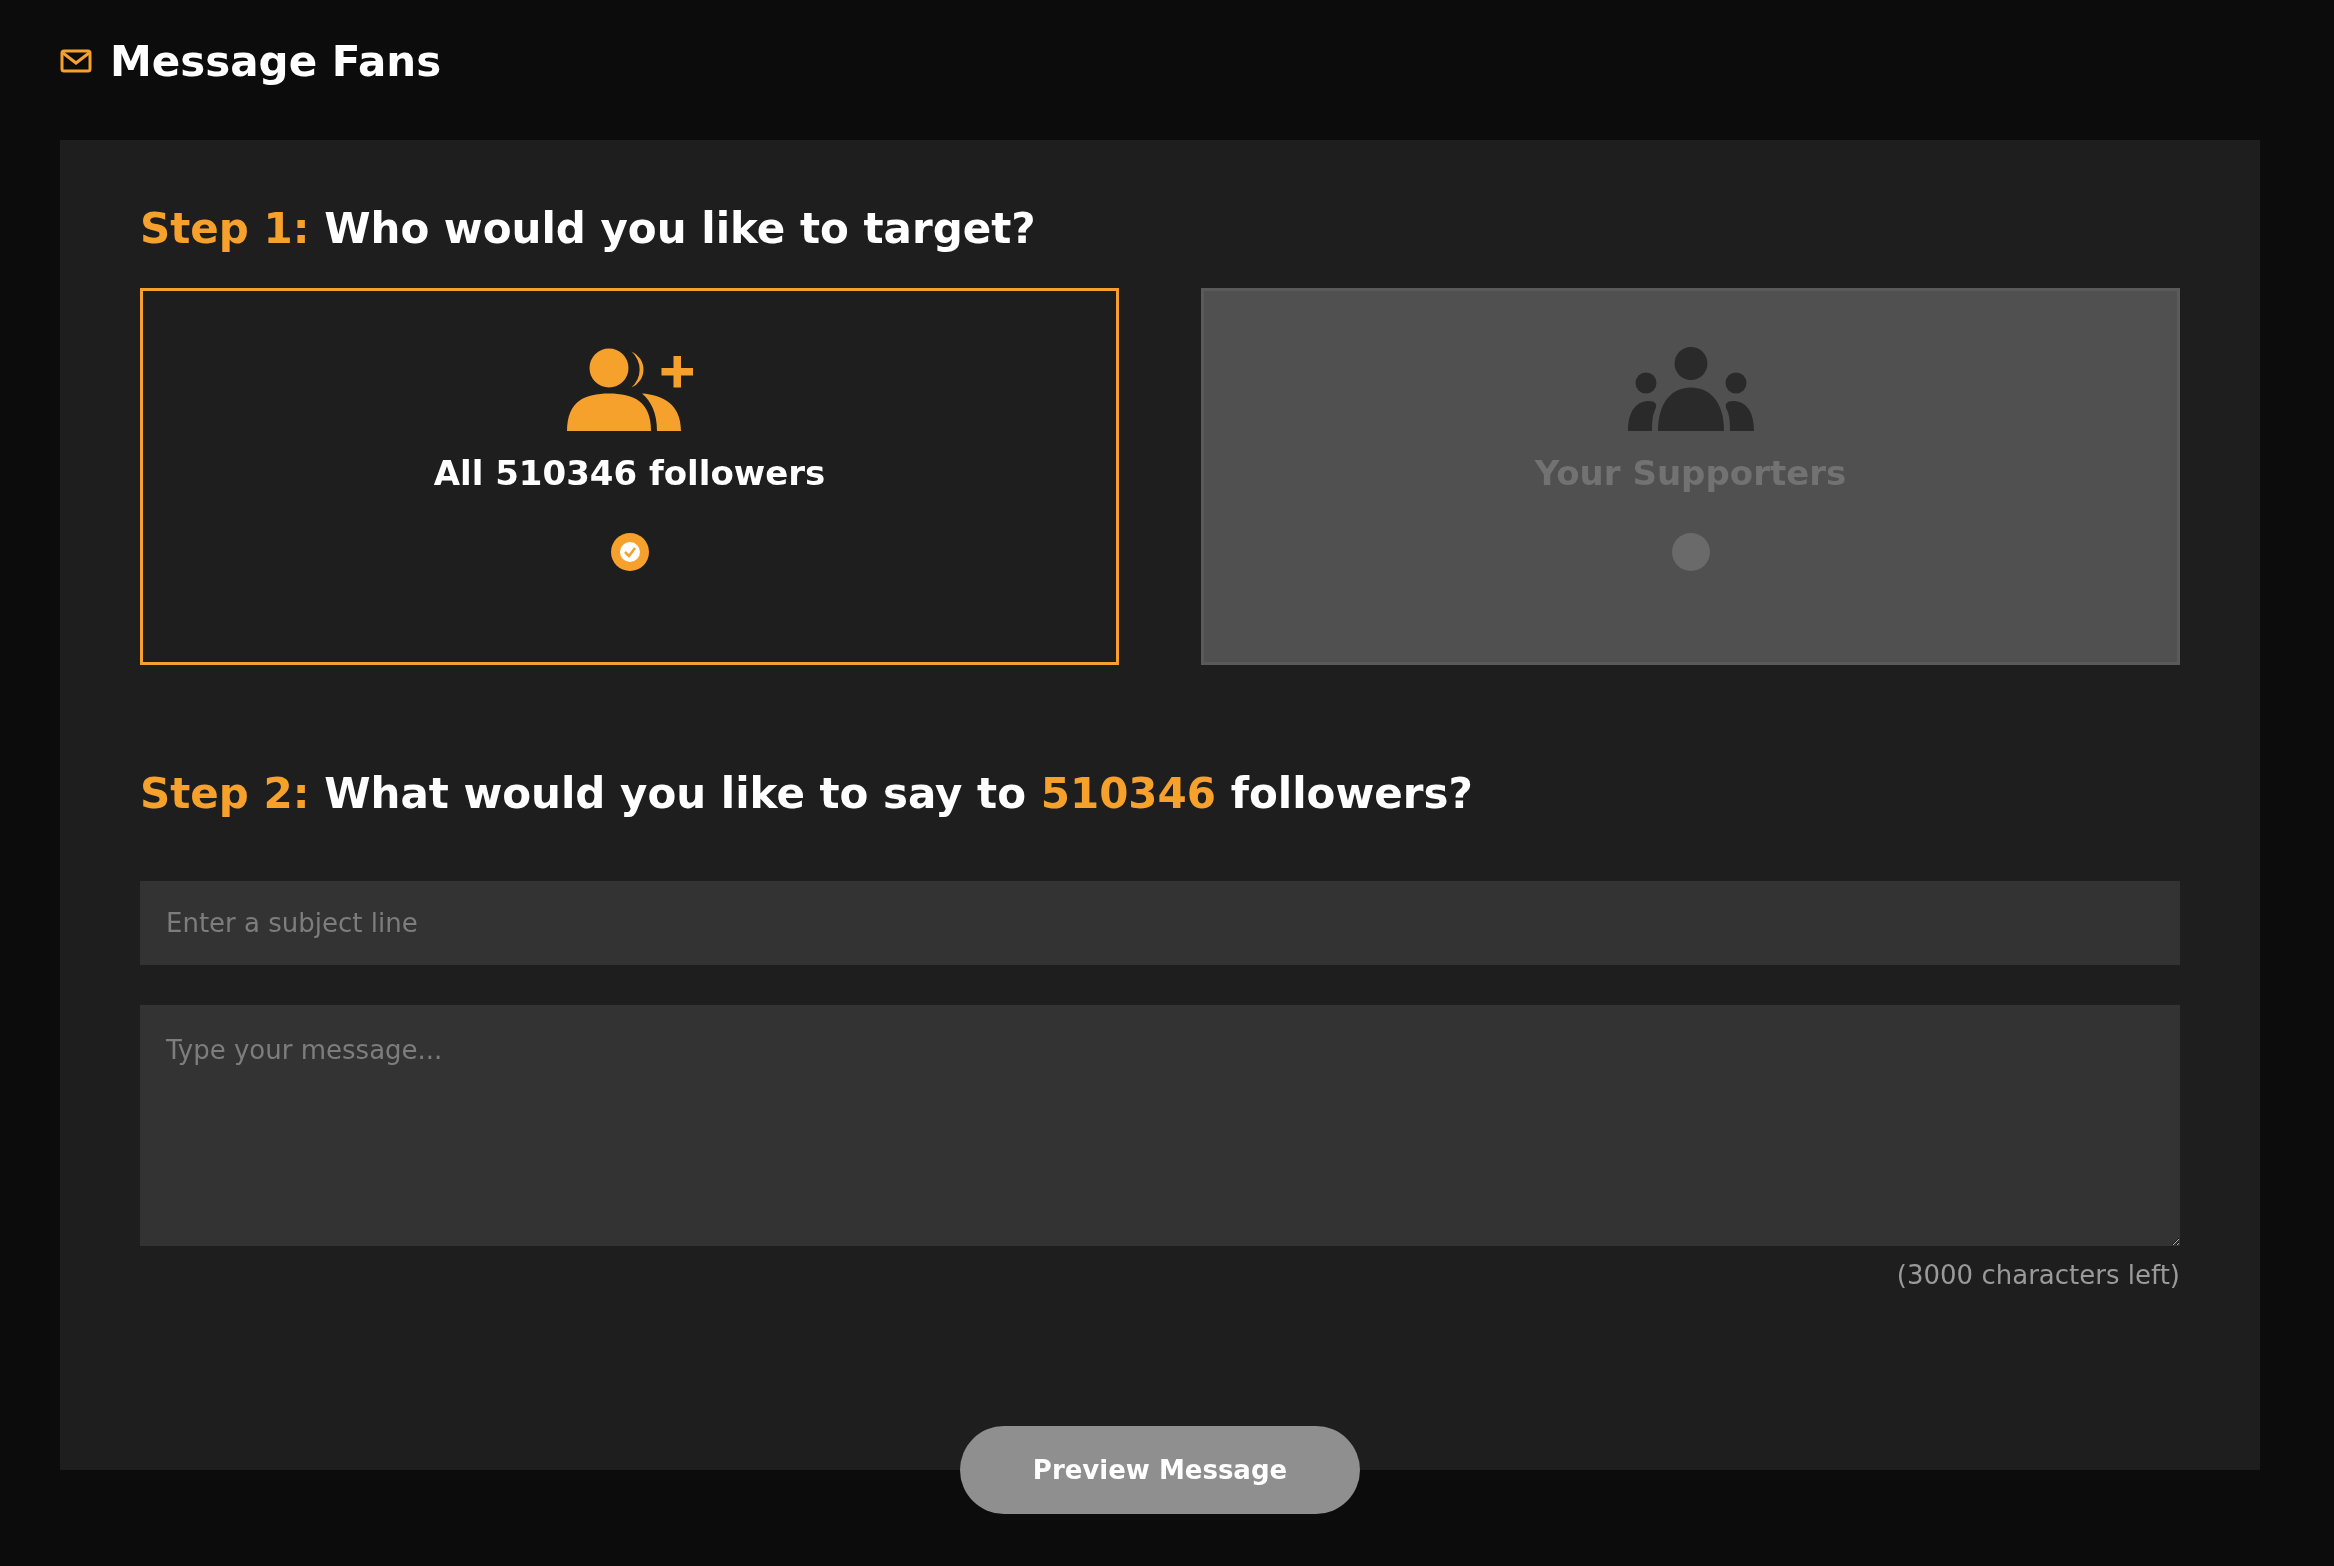 The image size is (2334, 1566). I want to click on audience-option: All 510346 followers, so click(629, 476).